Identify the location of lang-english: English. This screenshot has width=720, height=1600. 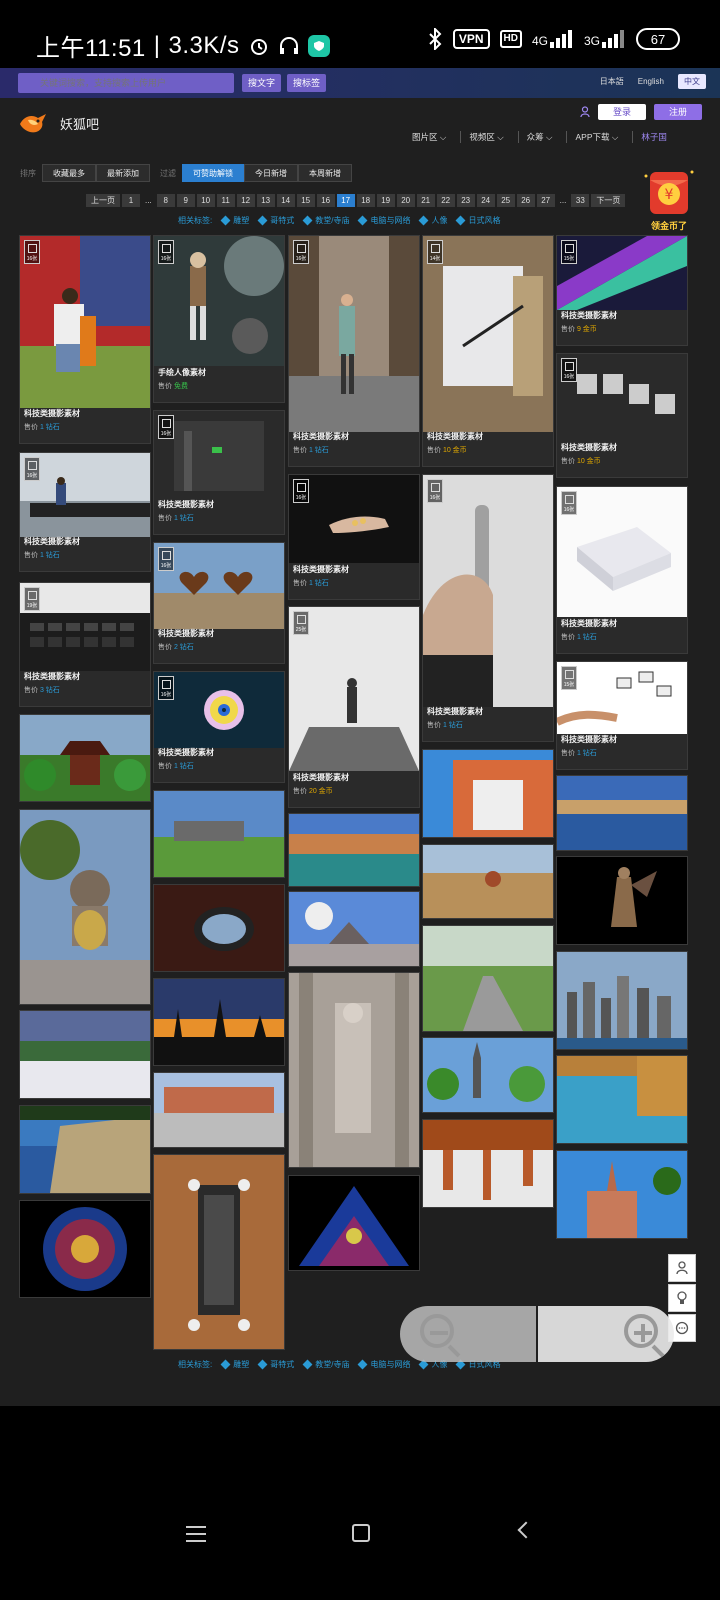
(651, 81).